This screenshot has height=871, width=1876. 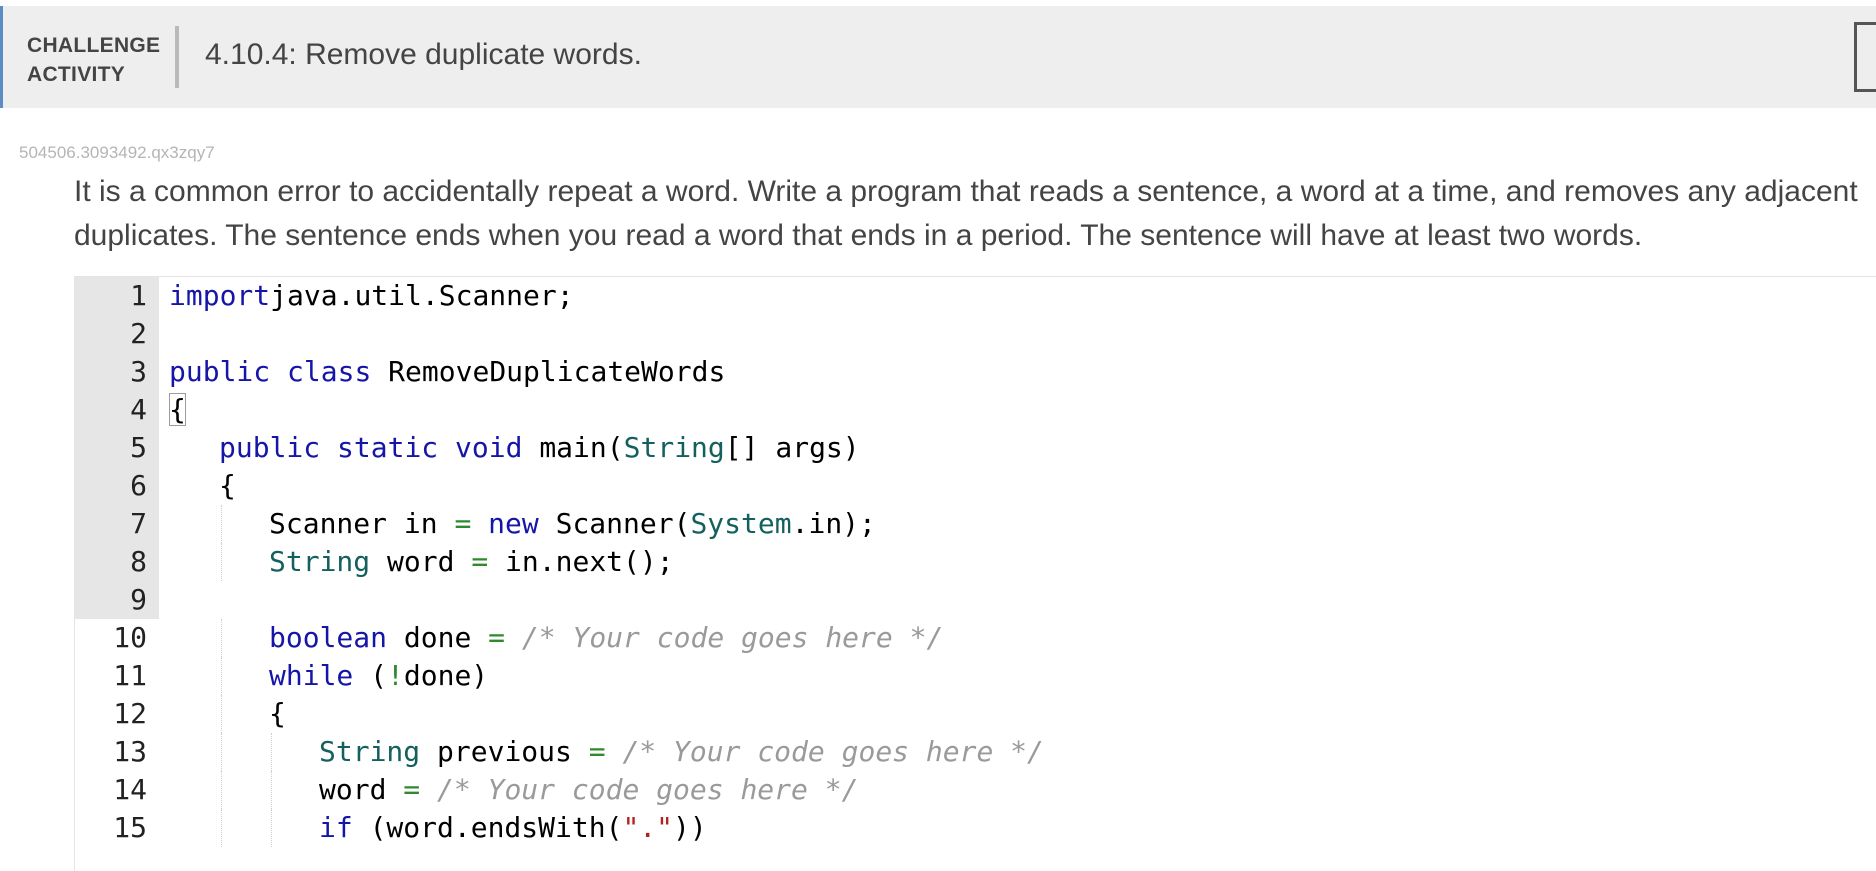 I want to click on line-number: 10, so click(x=130, y=637).